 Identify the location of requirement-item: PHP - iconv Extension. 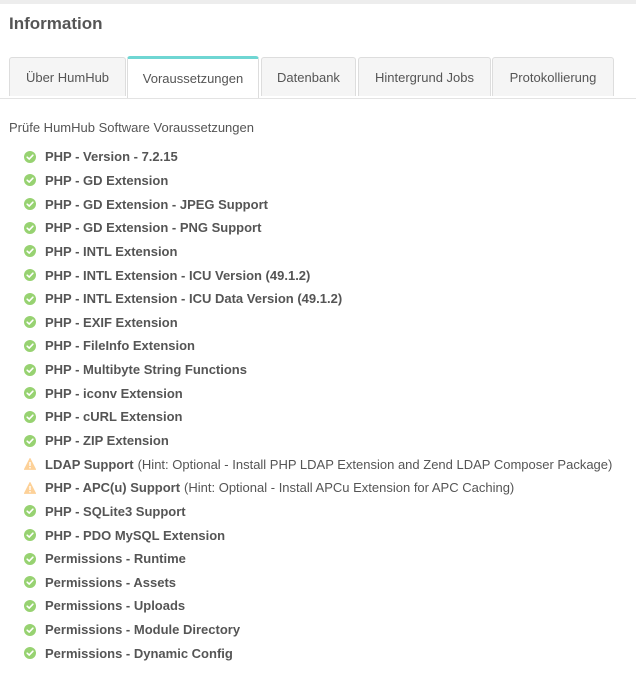
(318, 393).